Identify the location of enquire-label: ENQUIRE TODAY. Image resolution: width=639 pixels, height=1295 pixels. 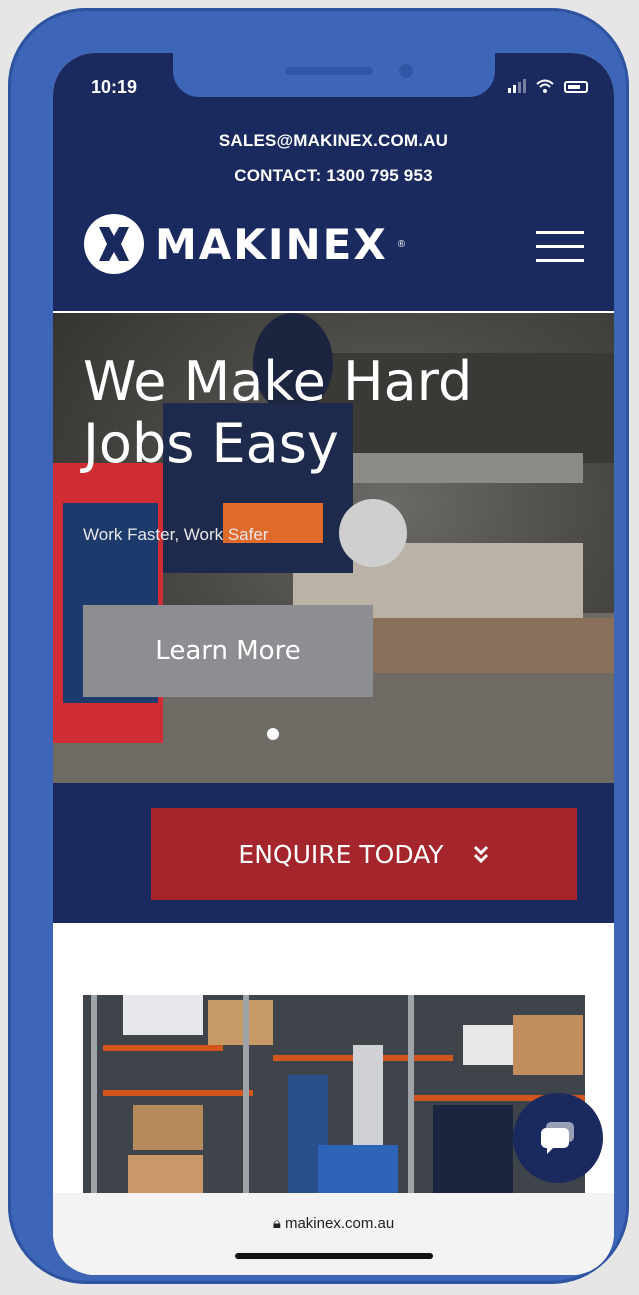
(341, 854).